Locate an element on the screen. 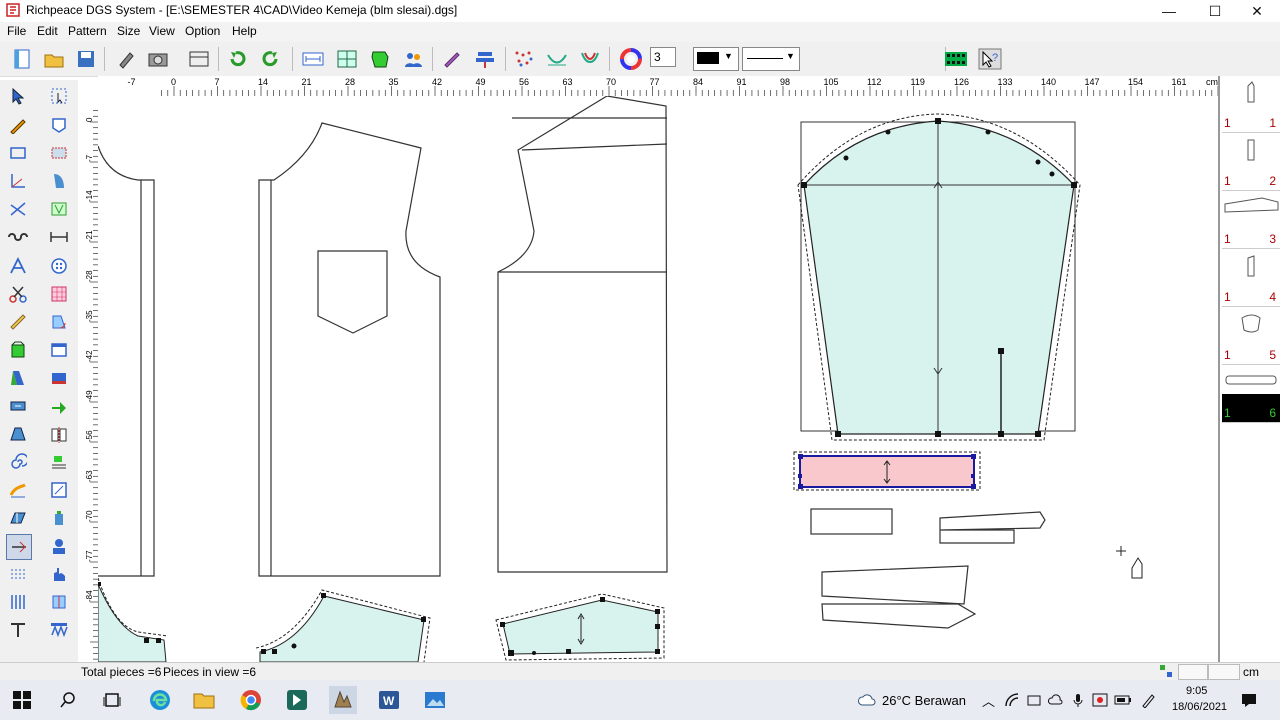 This screenshot has height=720, width=1280. spiral-icon is located at coordinates (18, 462).